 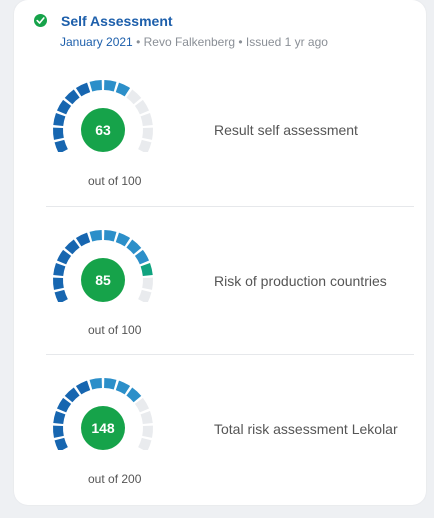 I want to click on assessment-label: Risk of production countries, so click(x=300, y=281).